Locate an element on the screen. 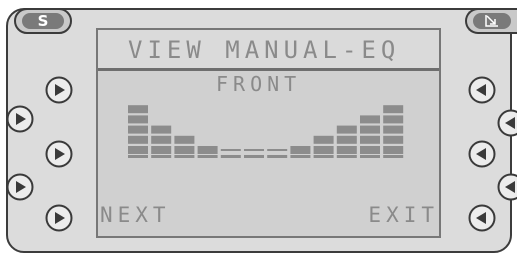  exit-softkey-label: EXIT is located at coordinates (403, 215).